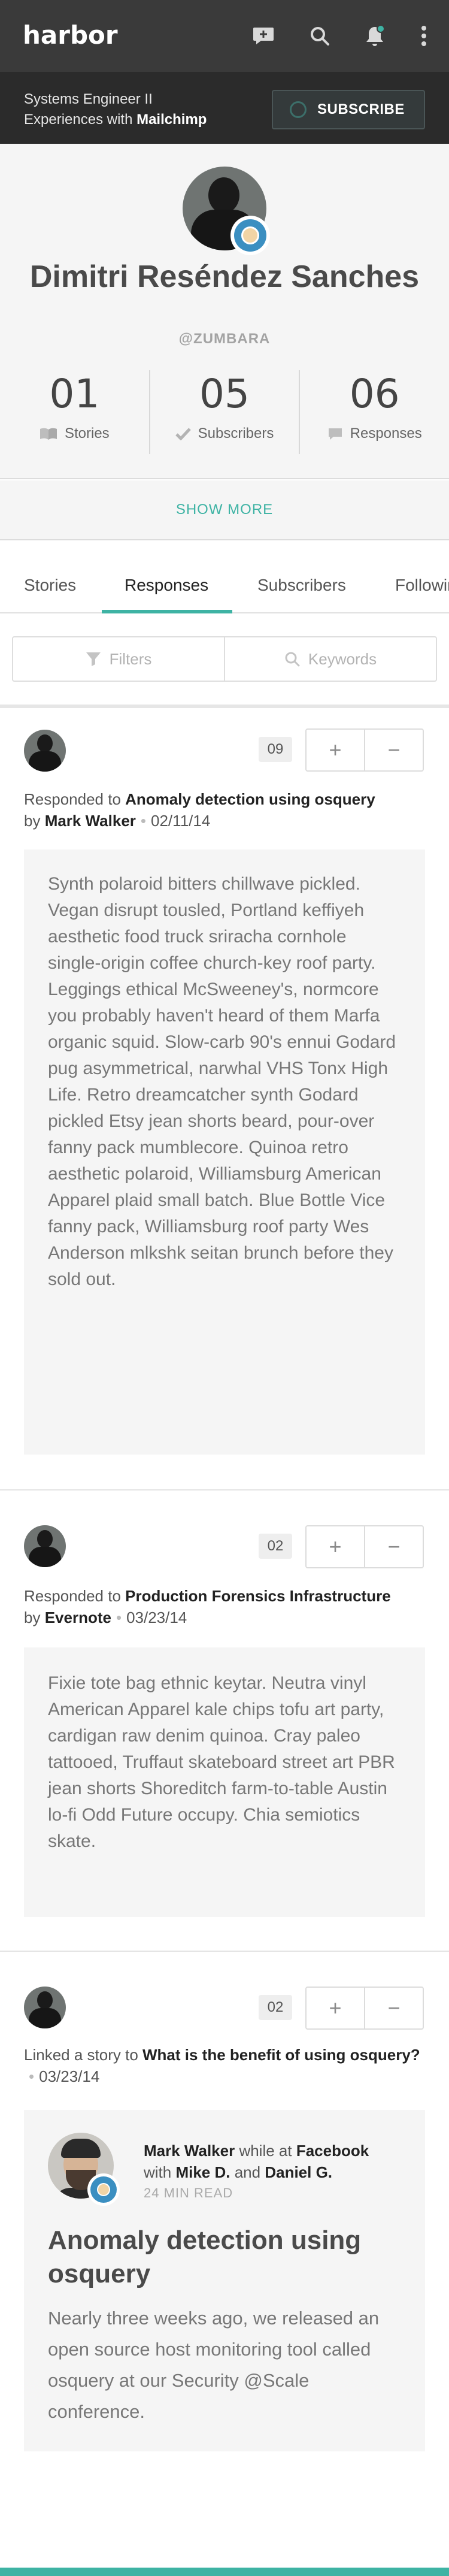  Describe the element at coordinates (424, 36) in the screenshot. I see `more-icon` at that location.